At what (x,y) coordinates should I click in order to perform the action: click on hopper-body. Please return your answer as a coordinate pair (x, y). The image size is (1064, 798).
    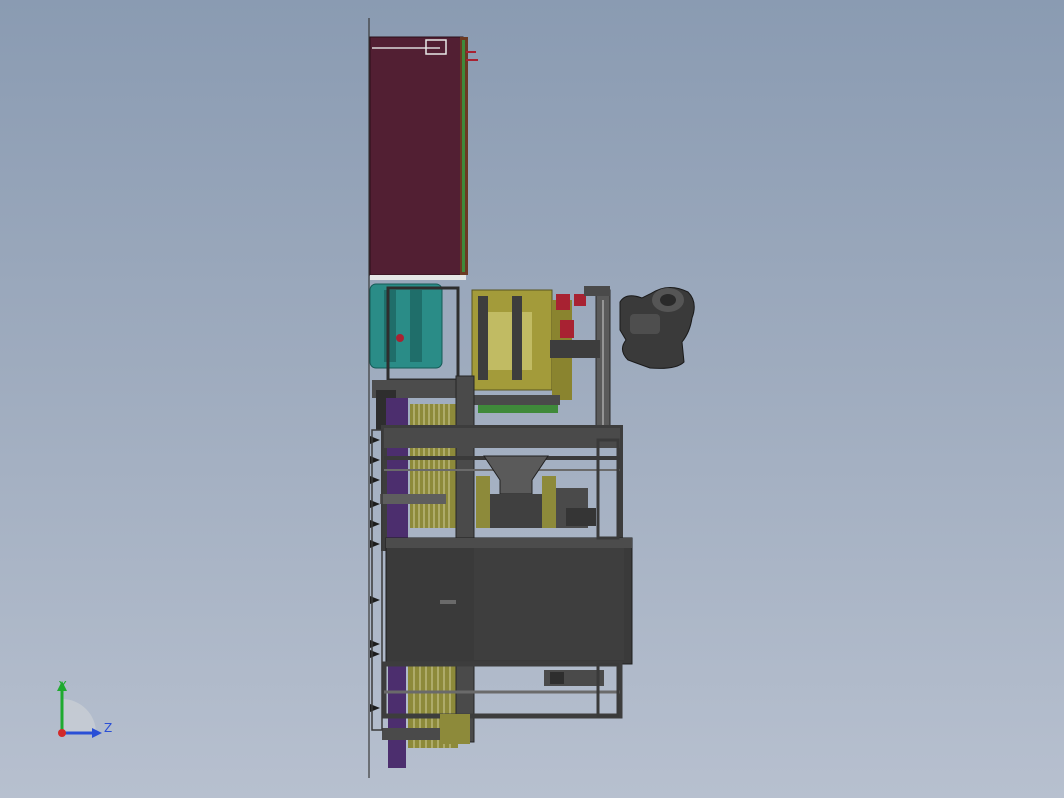
    Looking at the image, I should click on (416, 156).